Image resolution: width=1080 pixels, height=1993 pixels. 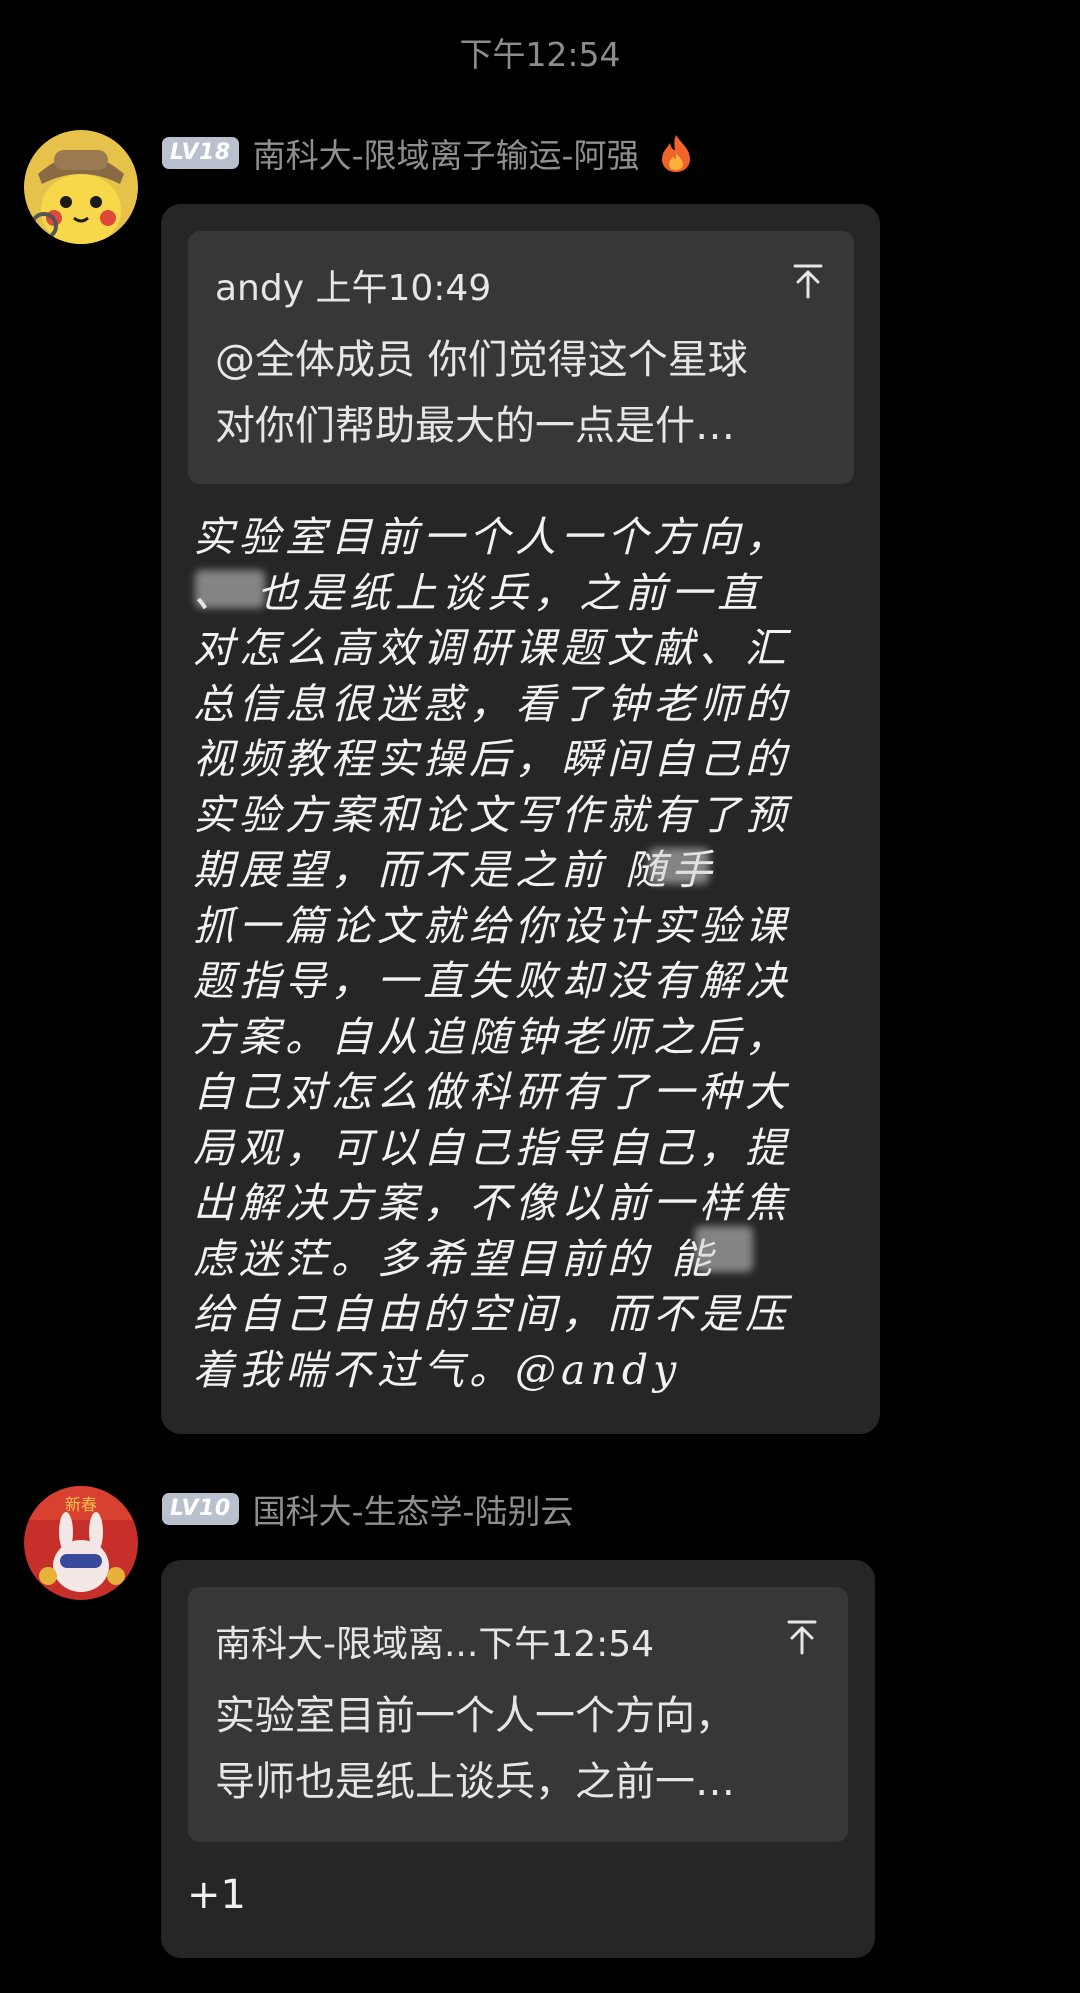 I want to click on sender-name: 国科大-生态学-陆别云, so click(x=413, y=1509).